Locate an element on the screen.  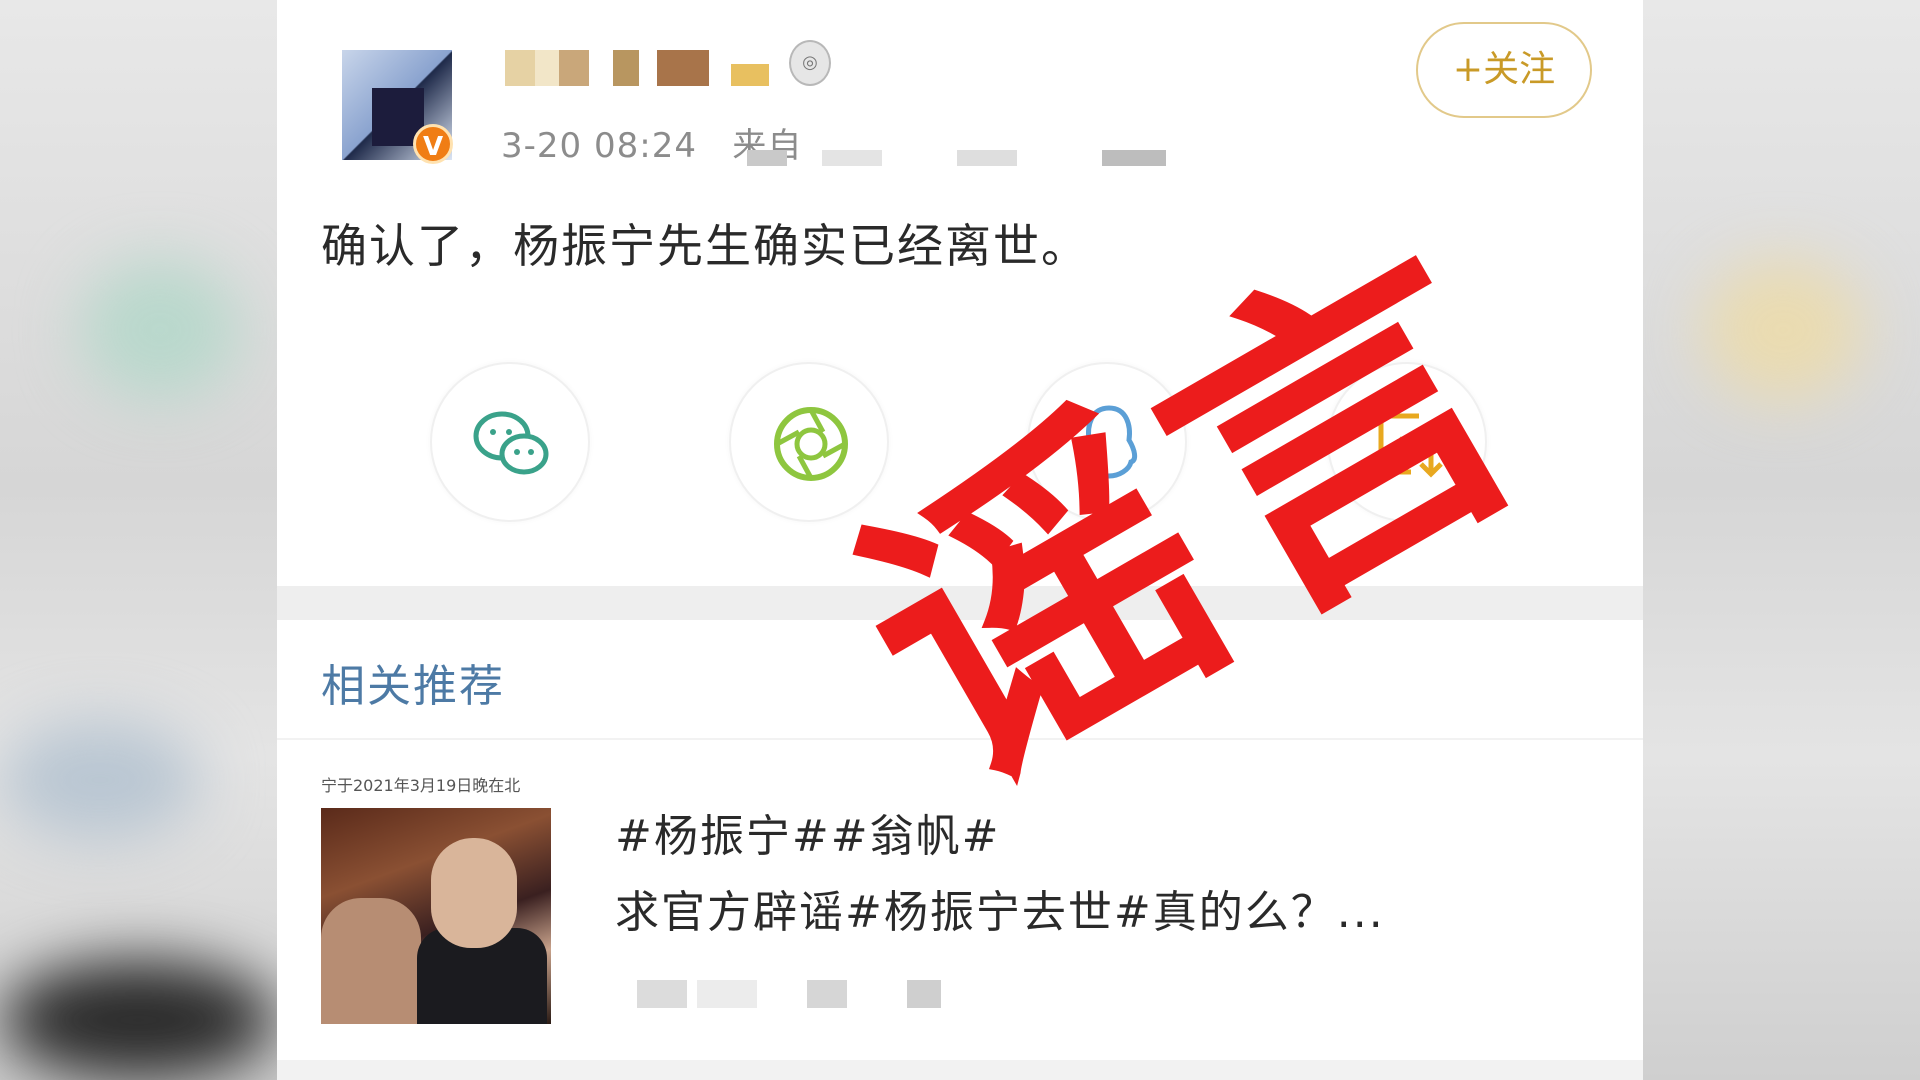
share-qq-button is located at coordinates (1107, 442).